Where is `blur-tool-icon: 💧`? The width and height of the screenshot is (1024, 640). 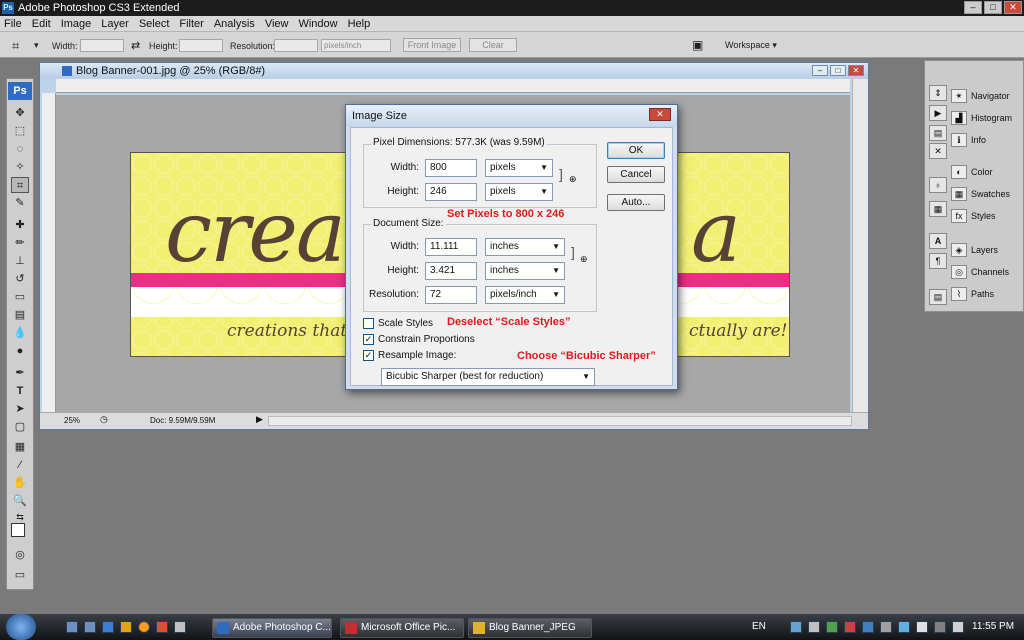 blur-tool-icon: 💧 is located at coordinates (20, 333).